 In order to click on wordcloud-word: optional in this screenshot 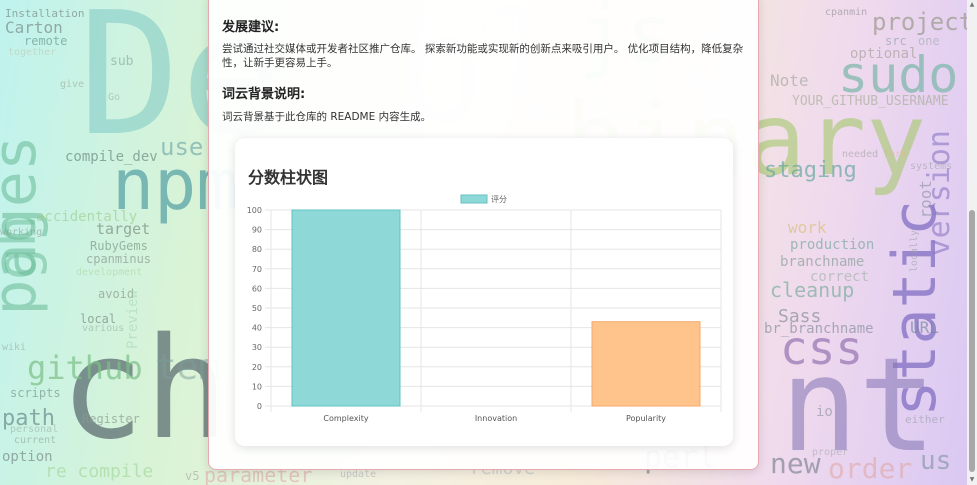, I will do `click(884, 54)`.